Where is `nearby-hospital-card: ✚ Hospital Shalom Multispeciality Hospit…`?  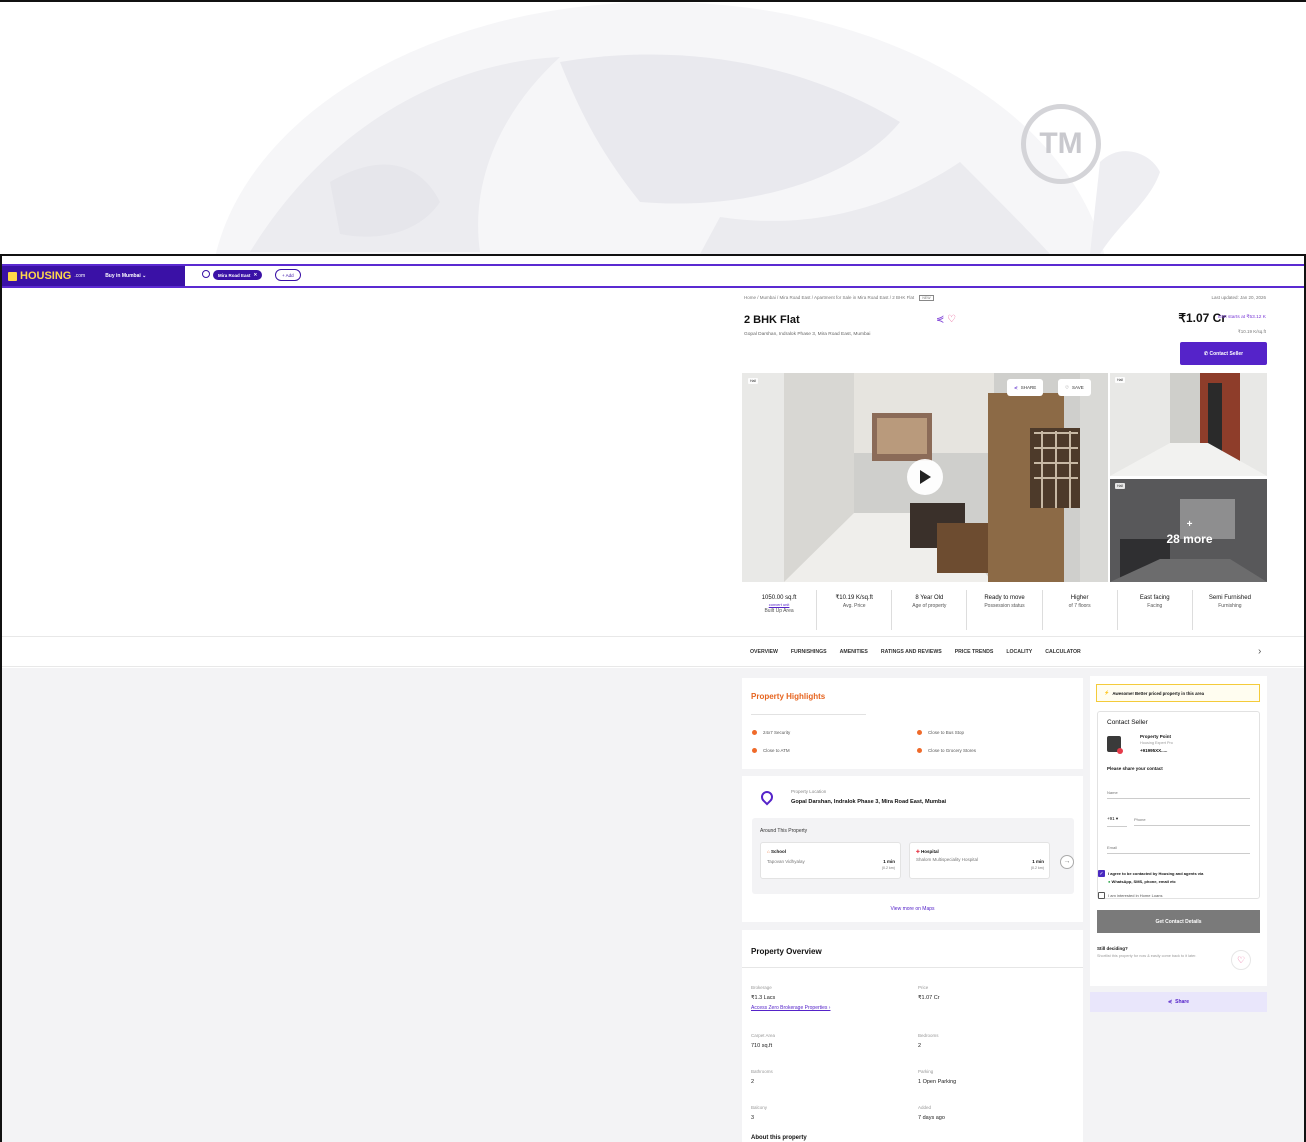
nearby-hospital-card: ✚ Hospital Shalom Multispeciality Hospit… is located at coordinates (979, 860).